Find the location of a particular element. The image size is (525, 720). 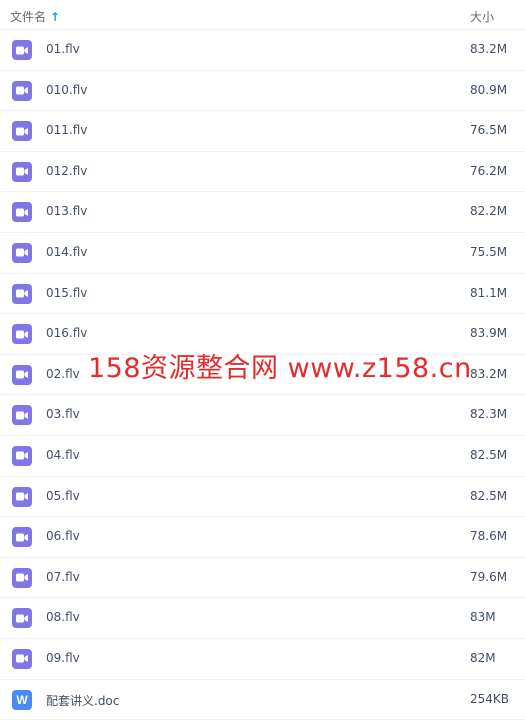

file-size: 254KB is located at coordinates (490, 698).